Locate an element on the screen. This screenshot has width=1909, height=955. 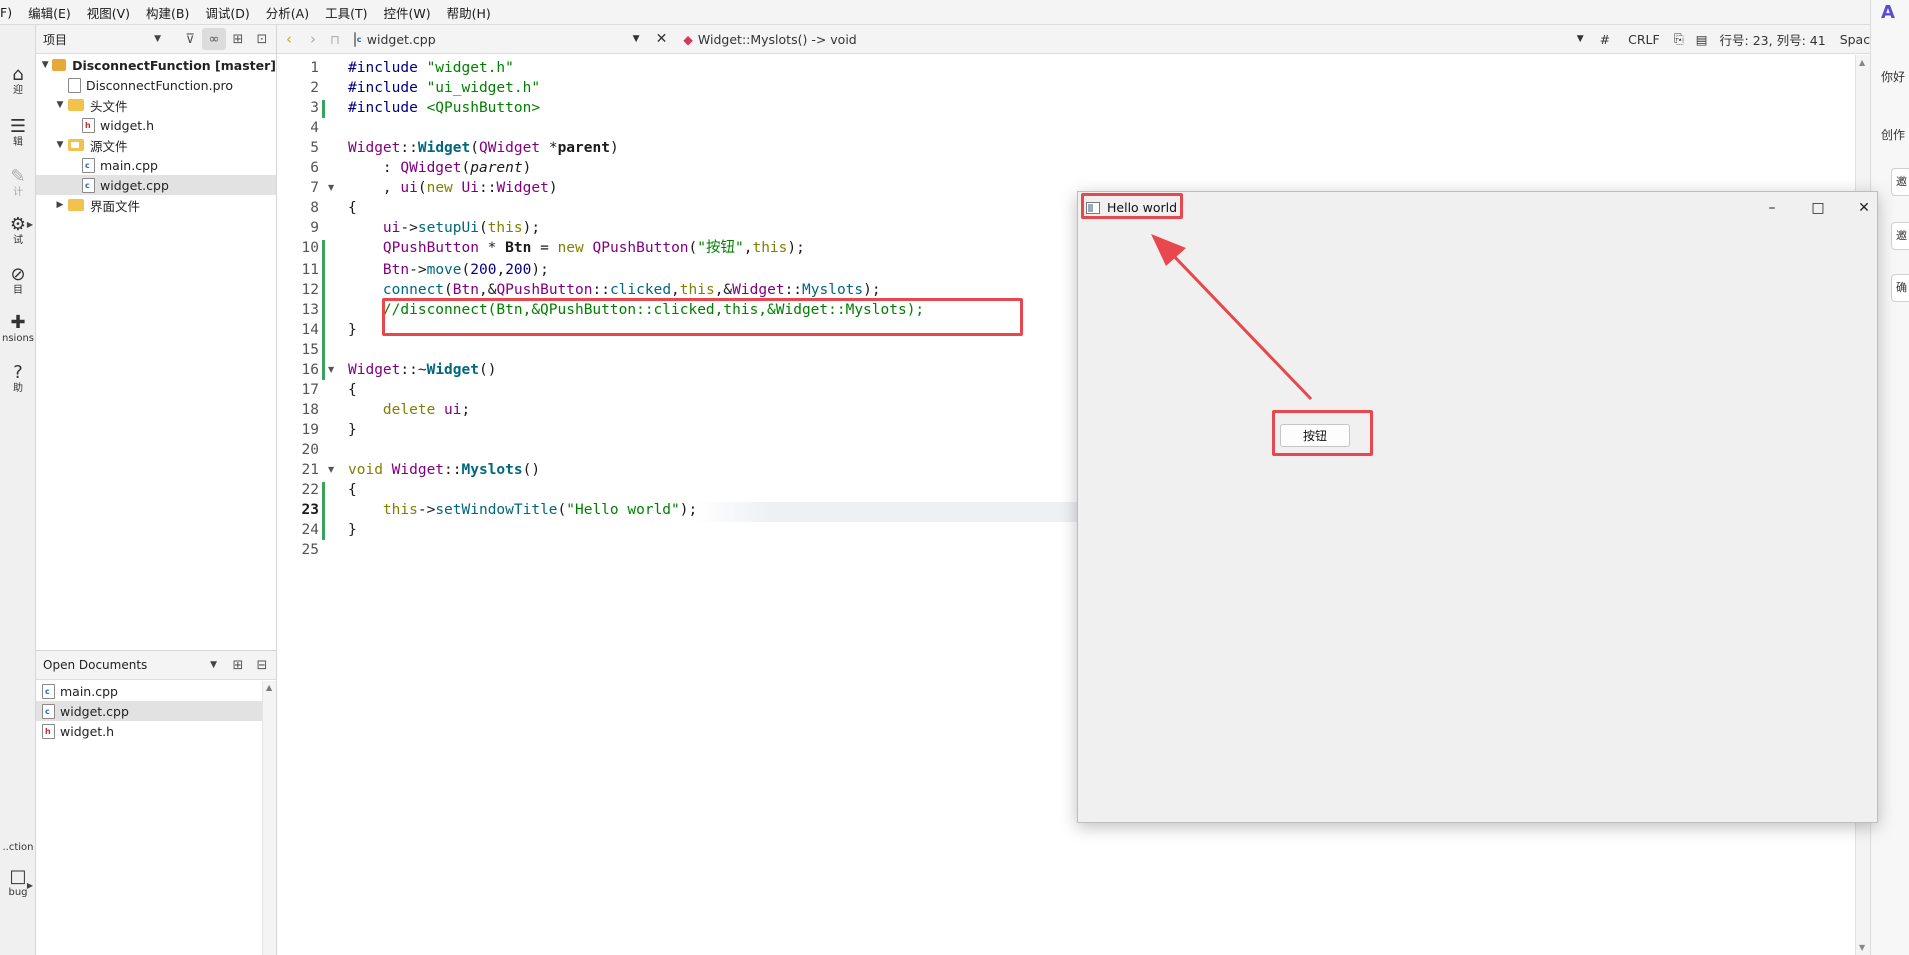
code-line: , ui(new Ui::Widget) is located at coordinates (453, 188).